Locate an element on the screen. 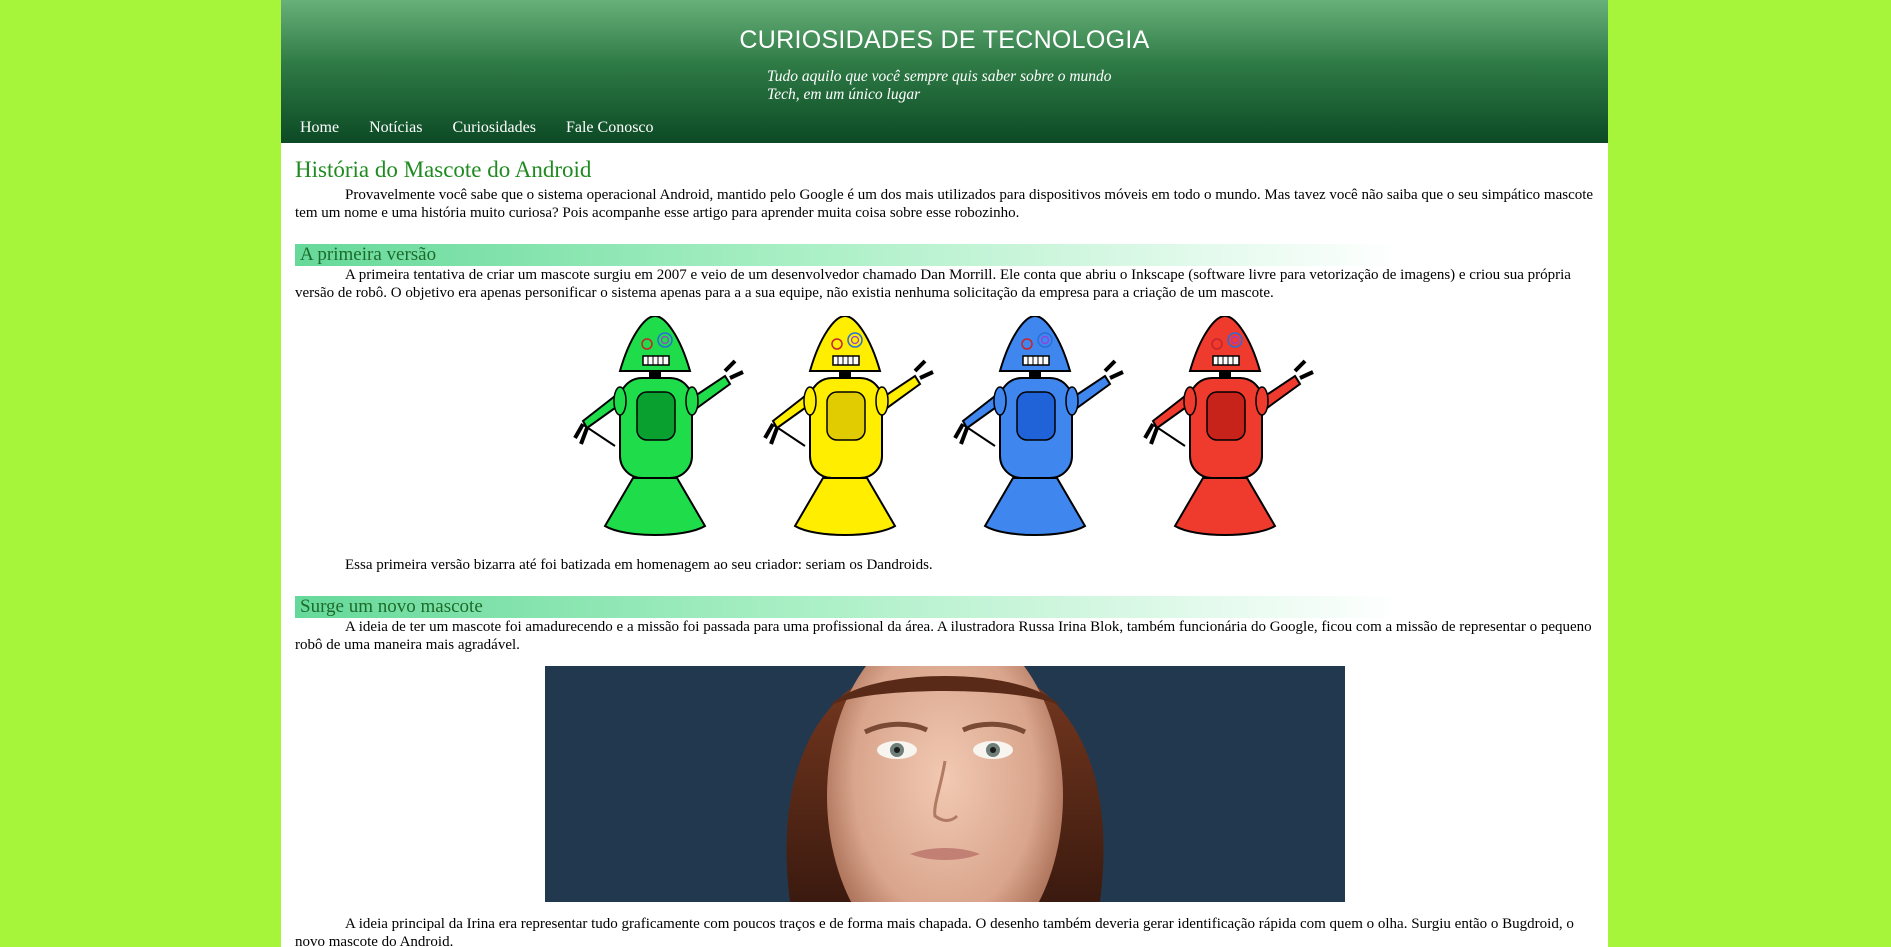  main-nav: Home Notícias Curiosidades Fale Conosco is located at coordinates (492, 128).